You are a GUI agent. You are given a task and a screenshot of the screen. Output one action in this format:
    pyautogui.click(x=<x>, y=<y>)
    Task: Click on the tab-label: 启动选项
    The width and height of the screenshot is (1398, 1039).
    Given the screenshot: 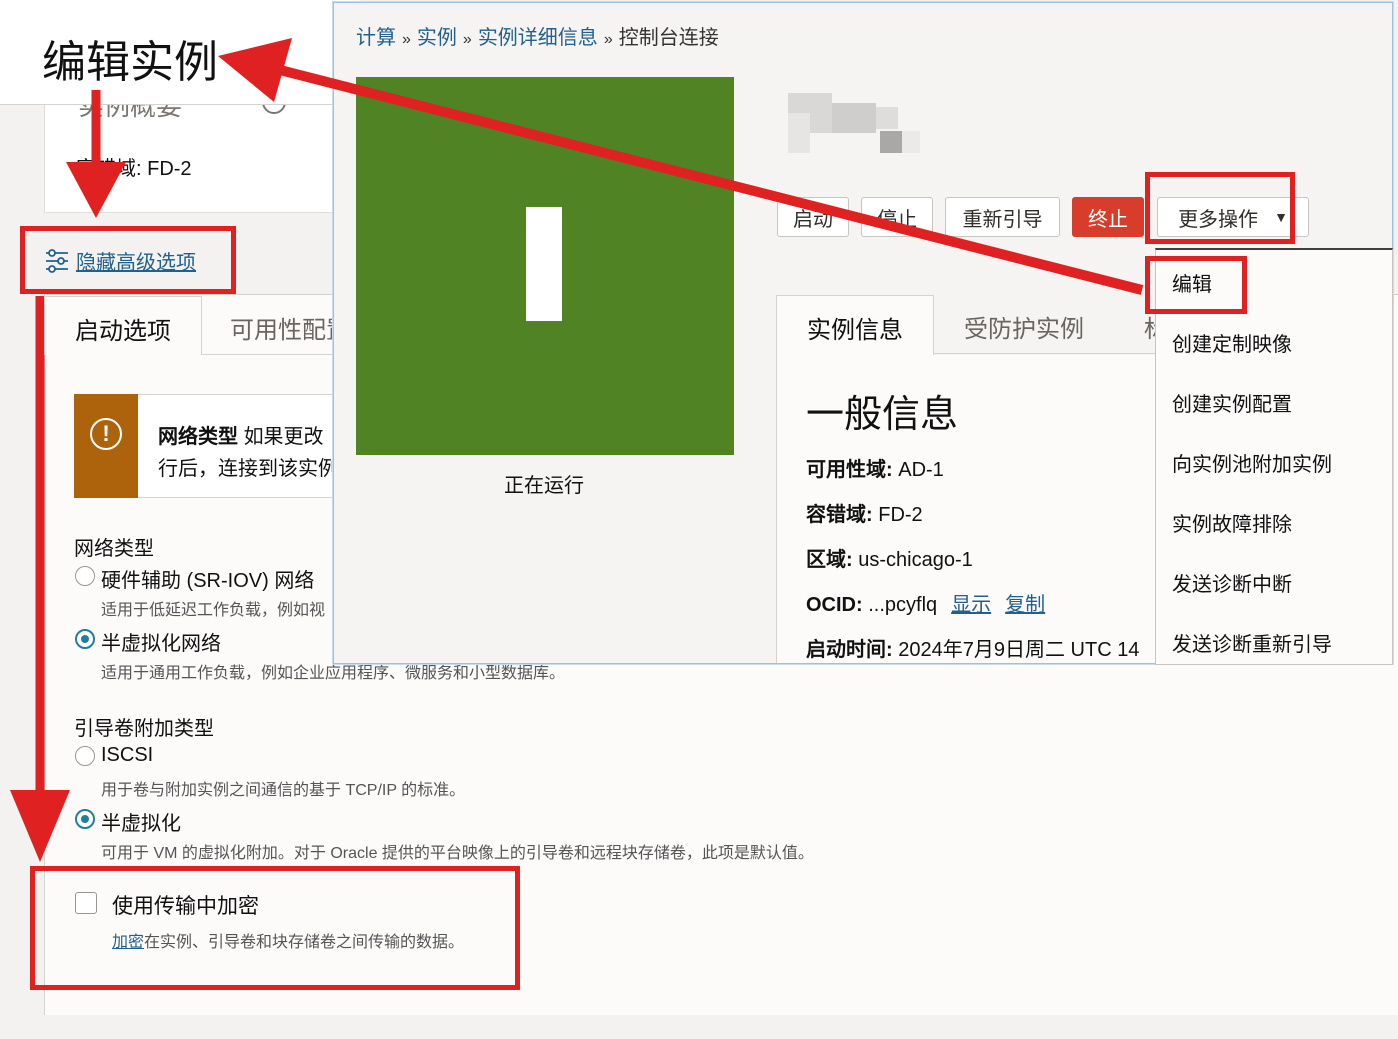 What is the action you would take?
    pyautogui.click(x=123, y=331)
    